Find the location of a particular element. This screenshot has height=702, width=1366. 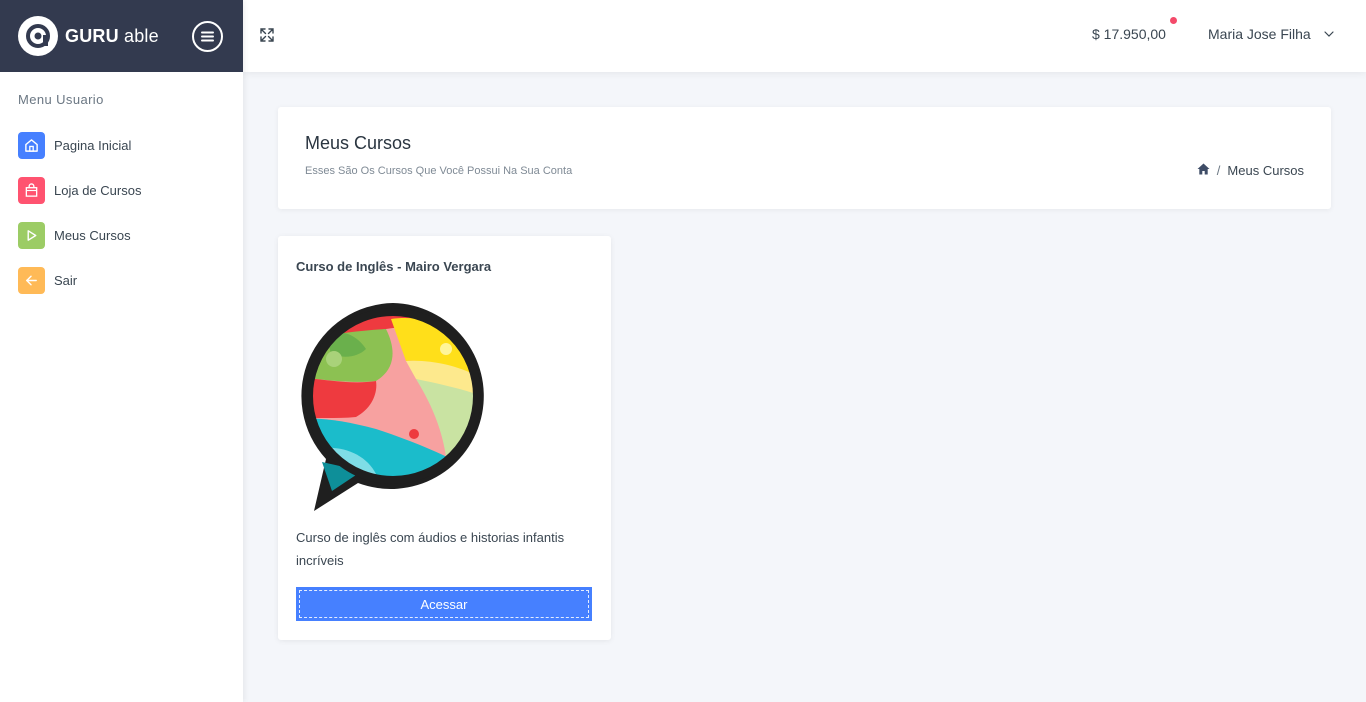

user-menu-button: Maria Jose Filha is located at coordinates (1271, 34).